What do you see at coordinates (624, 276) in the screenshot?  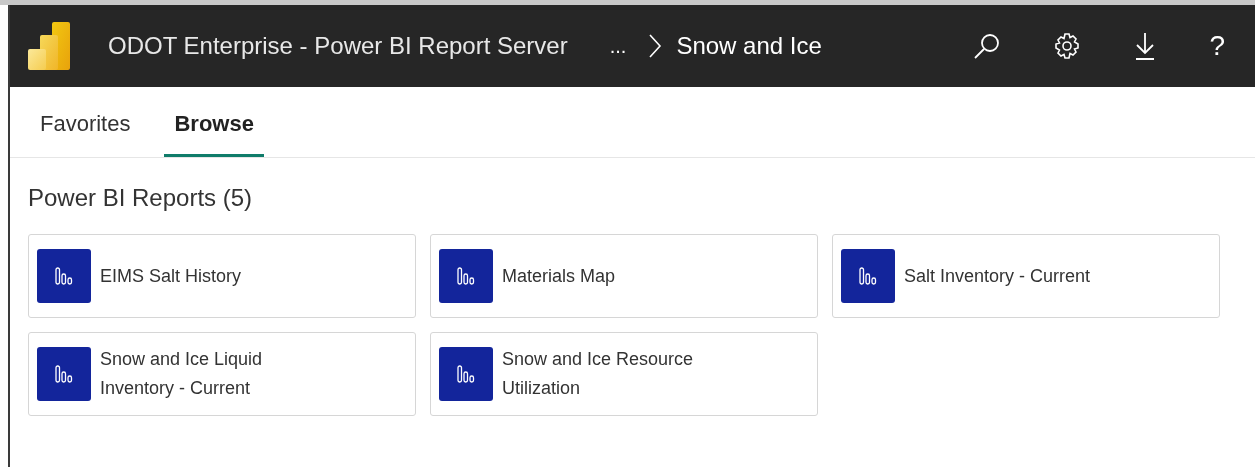 I see `report-card: Materials Map` at bounding box center [624, 276].